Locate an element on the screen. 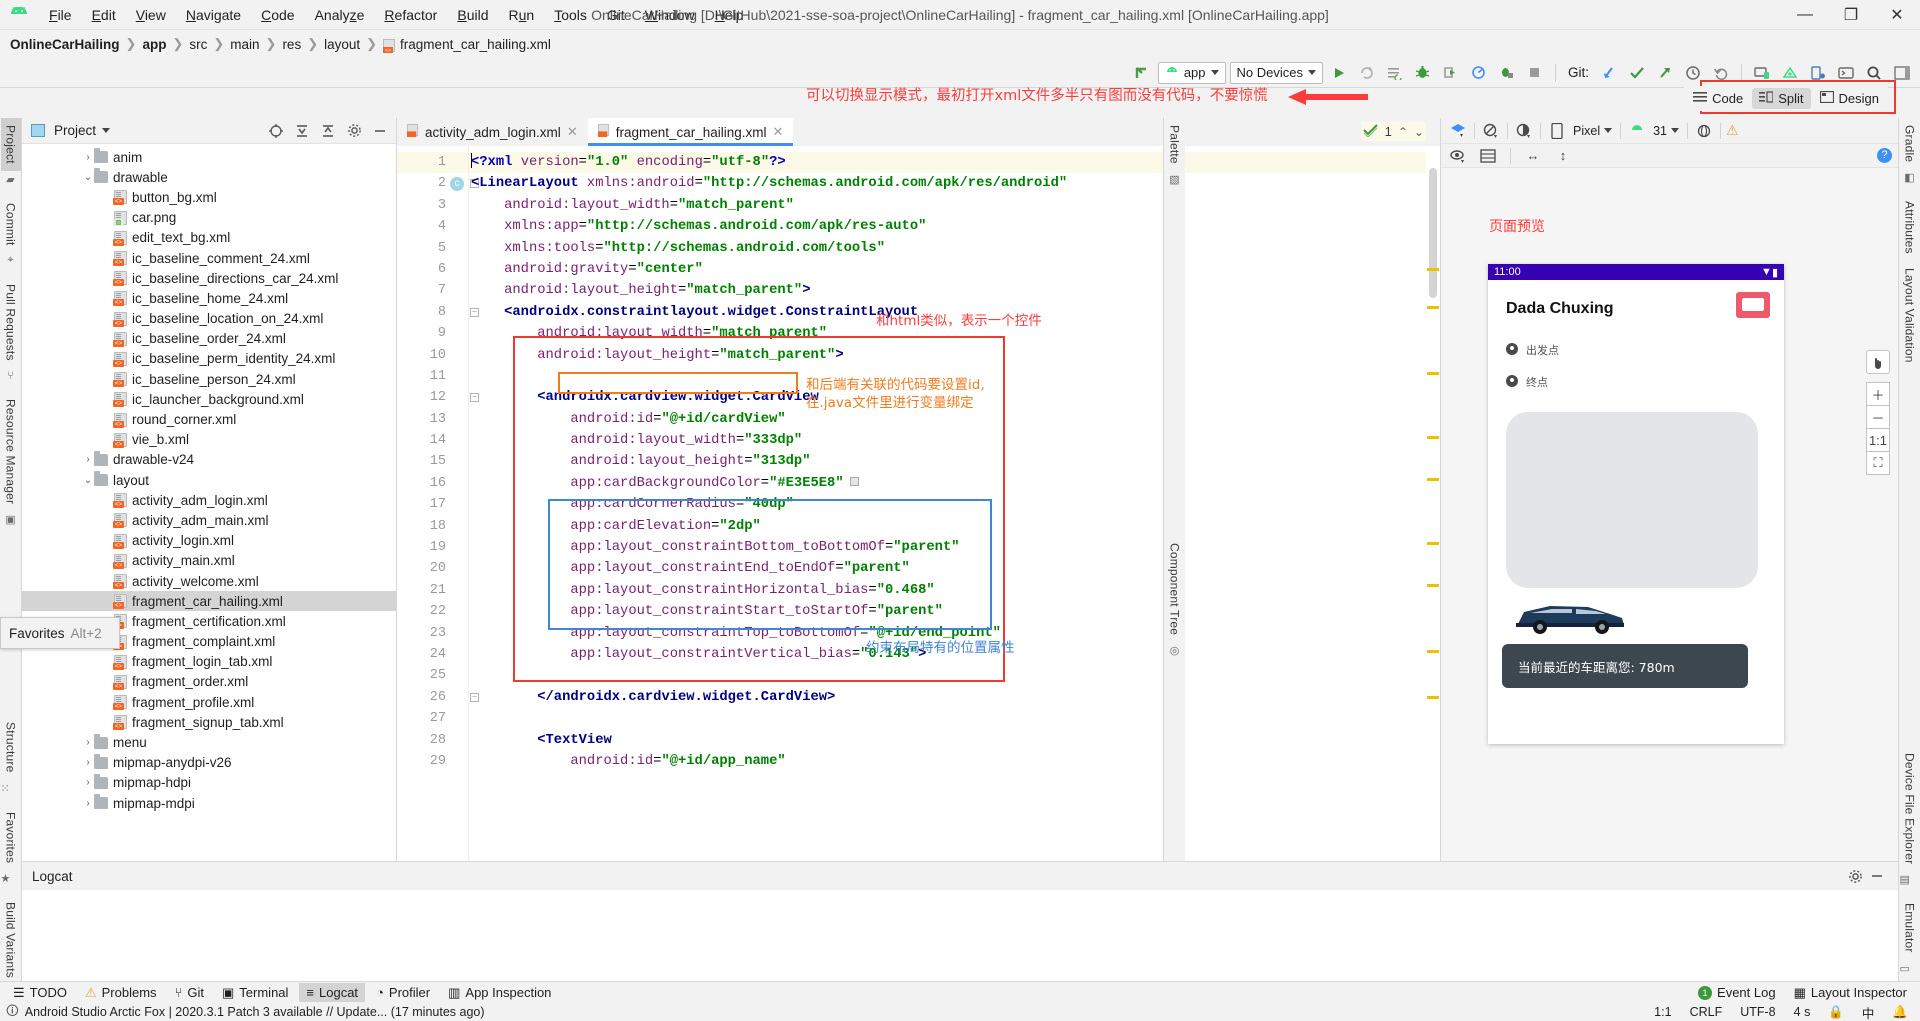 The width and height of the screenshot is (1920, 1021). component-tree-label: Component Tree is located at coordinates (1175, 589).